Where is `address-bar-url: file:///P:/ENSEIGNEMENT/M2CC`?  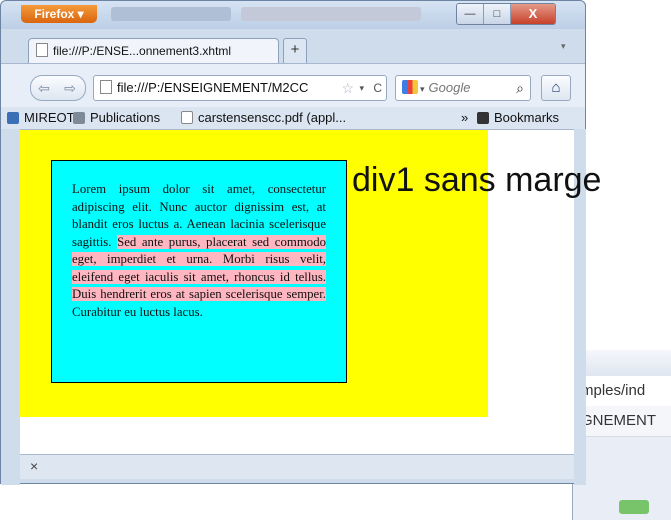
address-bar-url: file:///P:/ENSEIGNEMENT/M2CC is located at coordinates (212, 87).